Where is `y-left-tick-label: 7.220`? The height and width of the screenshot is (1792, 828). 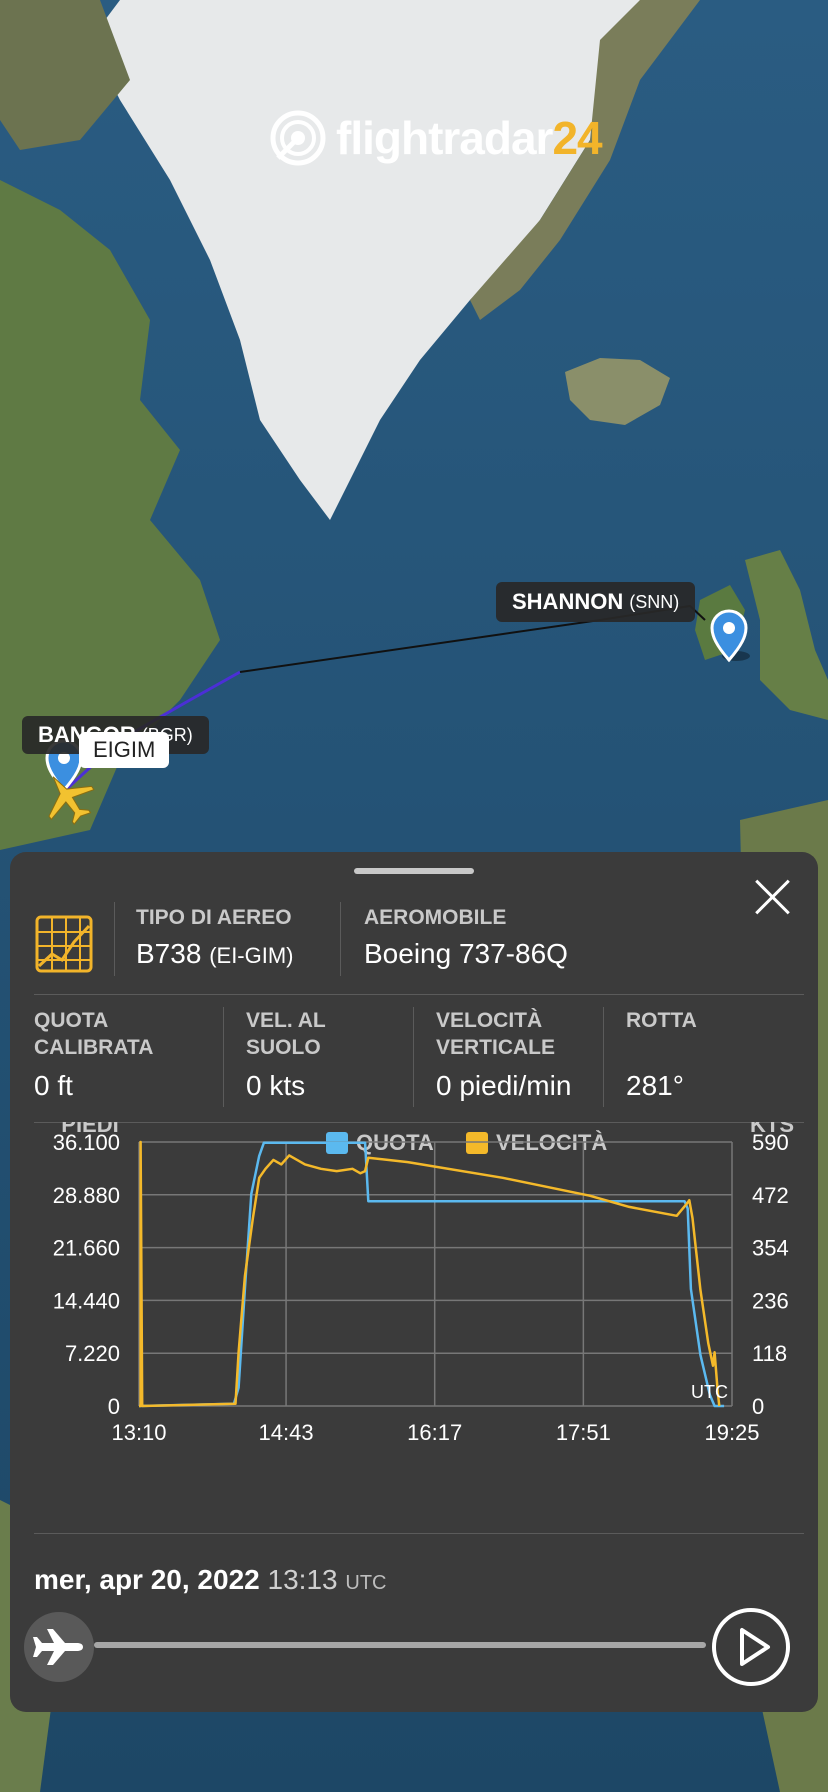 y-left-tick-label: 7.220 is located at coordinates (92, 1353).